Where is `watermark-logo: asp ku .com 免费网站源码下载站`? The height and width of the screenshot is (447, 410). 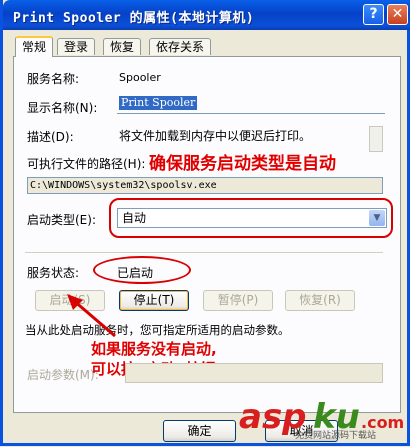 watermark-logo: asp ku .com 免费网站源码下载站 is located at coordinates (322, 417).